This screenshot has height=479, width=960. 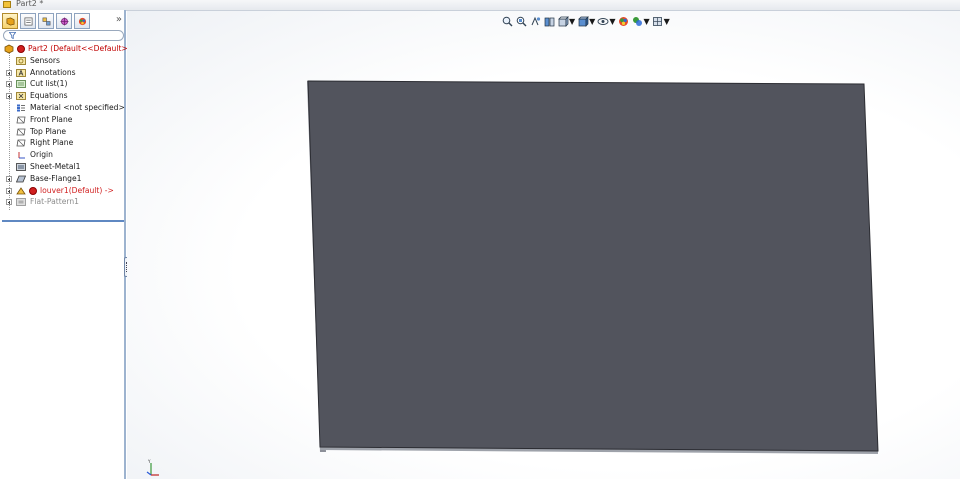 I want to click on equations-icon, so click(x=21, y=96).